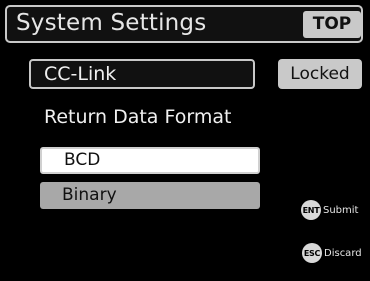  Describe the element at coordinates (111, 23) in the screenshot. I see `page-title: System Settings` at that location.